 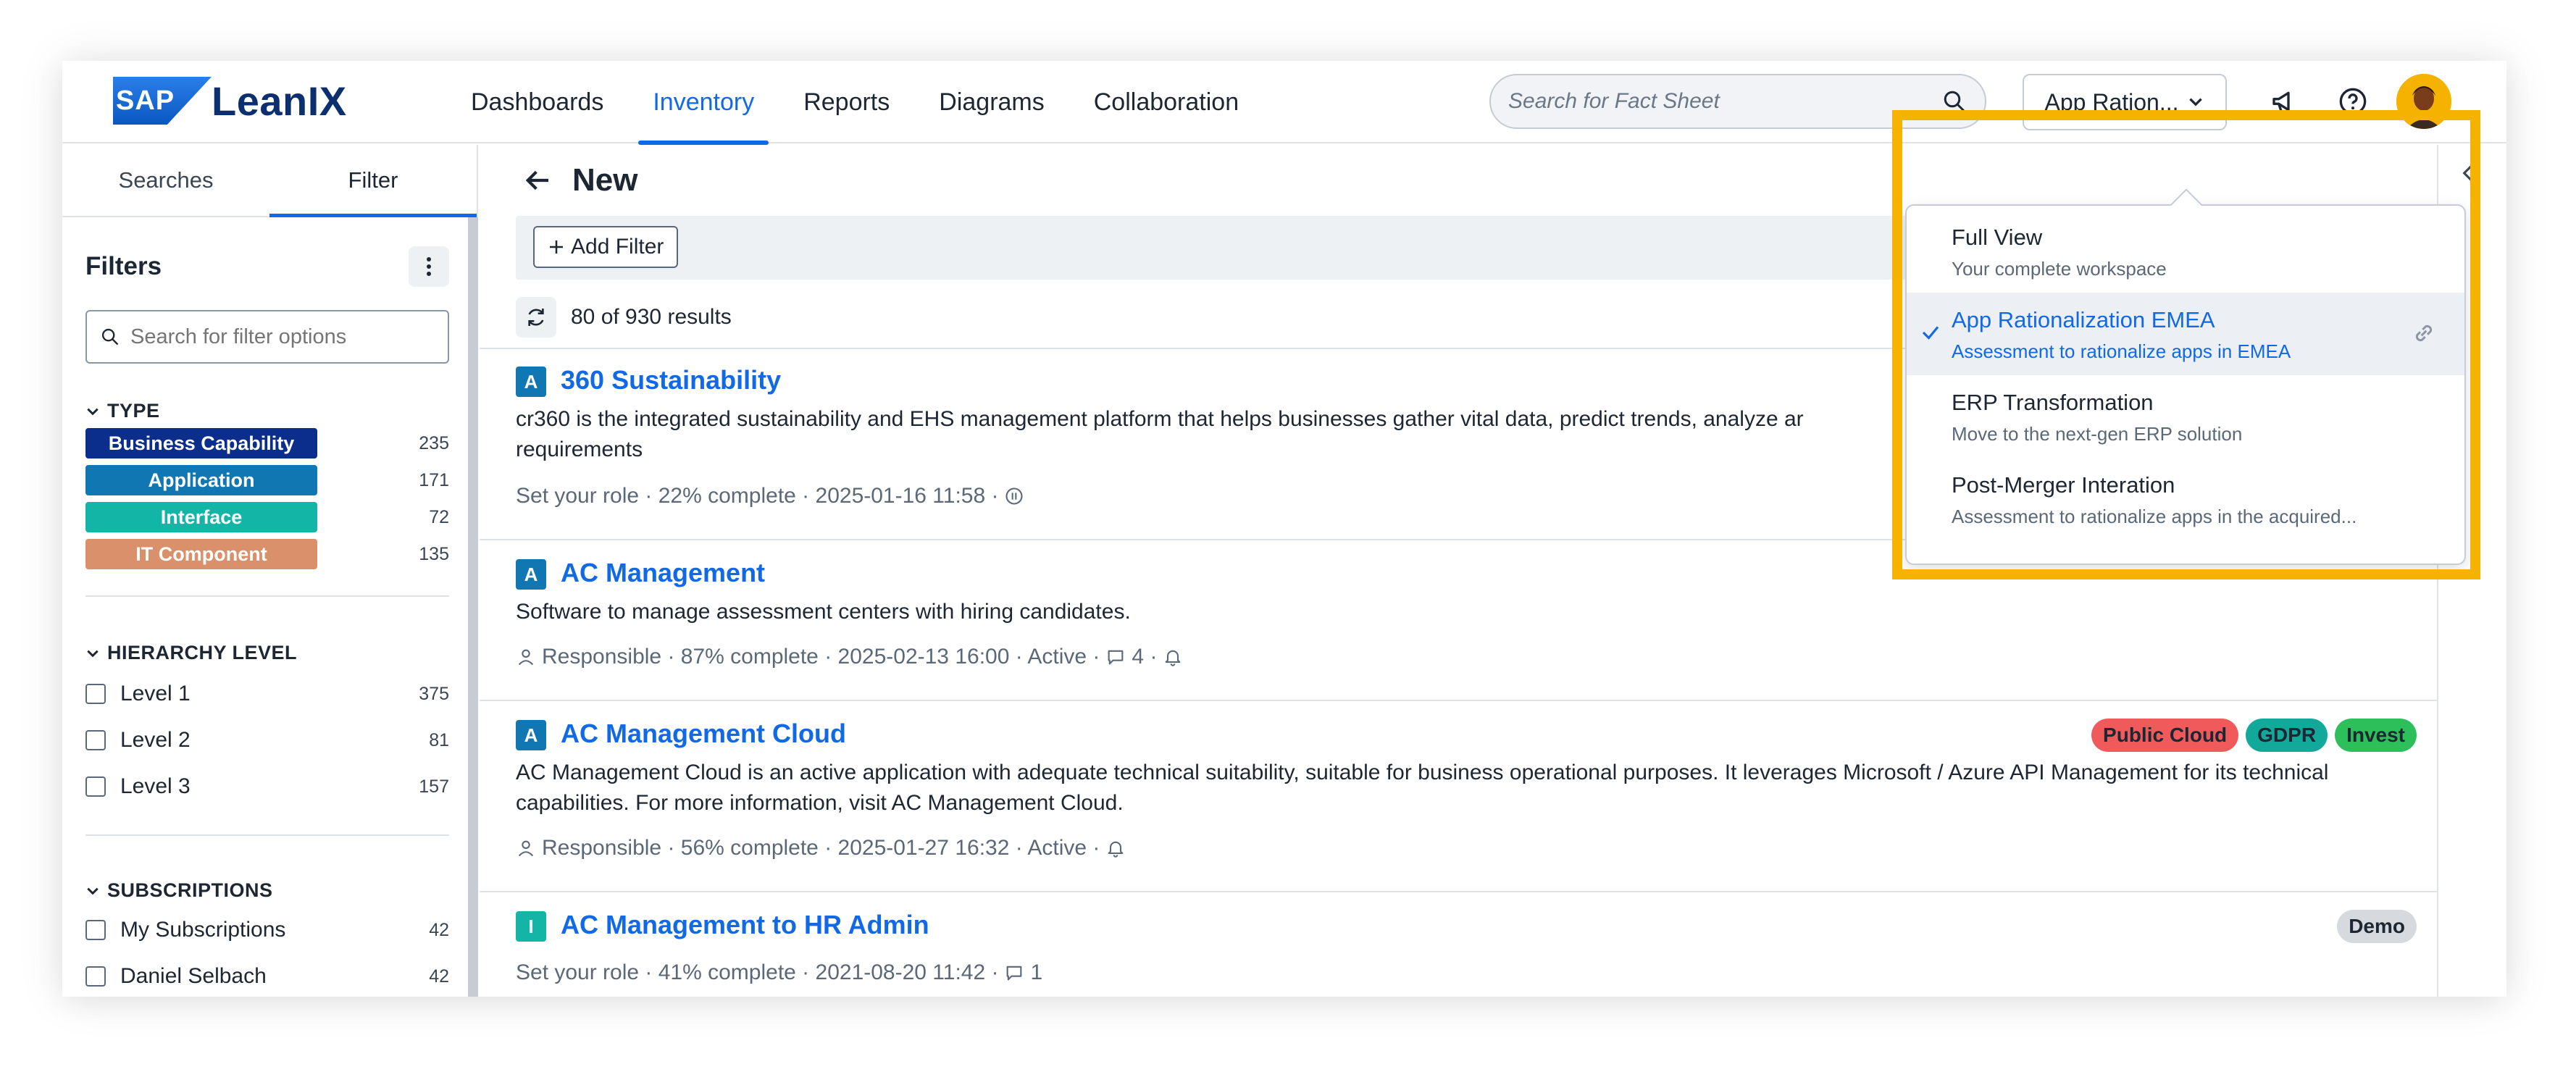 What do you see at coordinates (671, 380) in the screenshot?
I see `fact-sheet-name: 360 Sustainability` at bounding box center [671, 380].